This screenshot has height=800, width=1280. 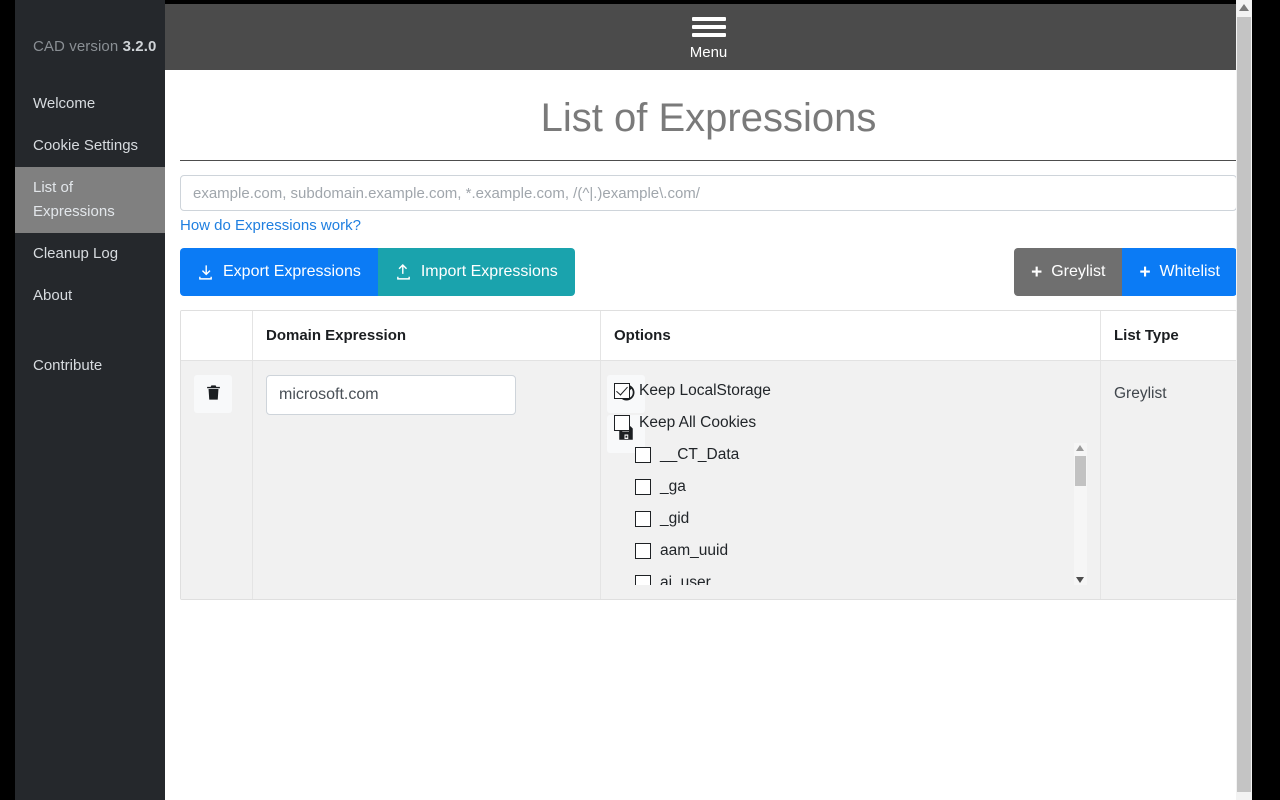 I want to click on top-bar: Menu, so click(x=708, y=37).